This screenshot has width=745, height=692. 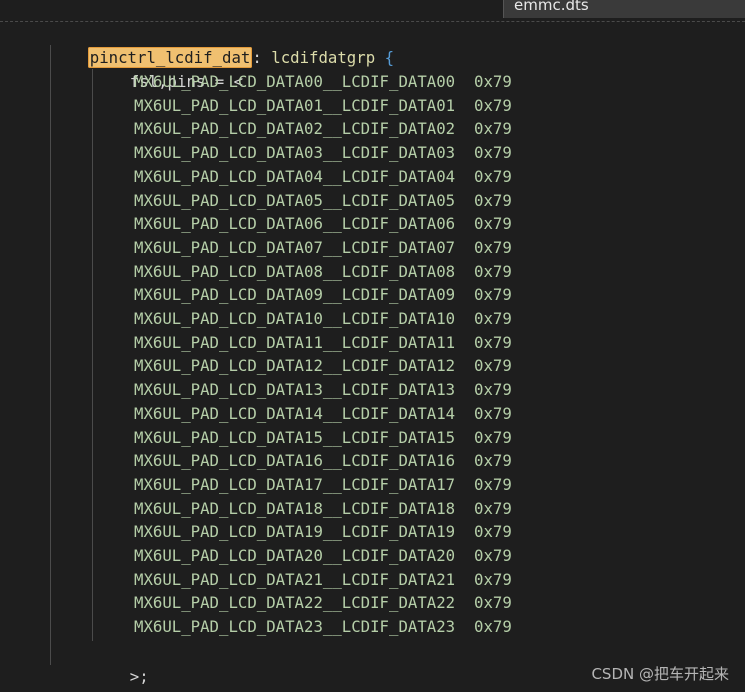 What do you see at coordinates (295, 413) in the screenshot?
I see `pin-pad-name: MX6UL_PAD_LCD_DATA14__LCDIF_DATA14` at bounding box center [295, 413].